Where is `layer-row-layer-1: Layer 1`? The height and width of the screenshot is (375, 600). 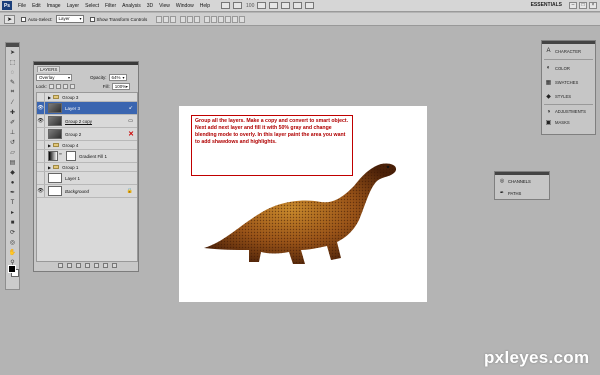
layer-row-layer-1: Layer 1 is located at coordinates (87, 178).